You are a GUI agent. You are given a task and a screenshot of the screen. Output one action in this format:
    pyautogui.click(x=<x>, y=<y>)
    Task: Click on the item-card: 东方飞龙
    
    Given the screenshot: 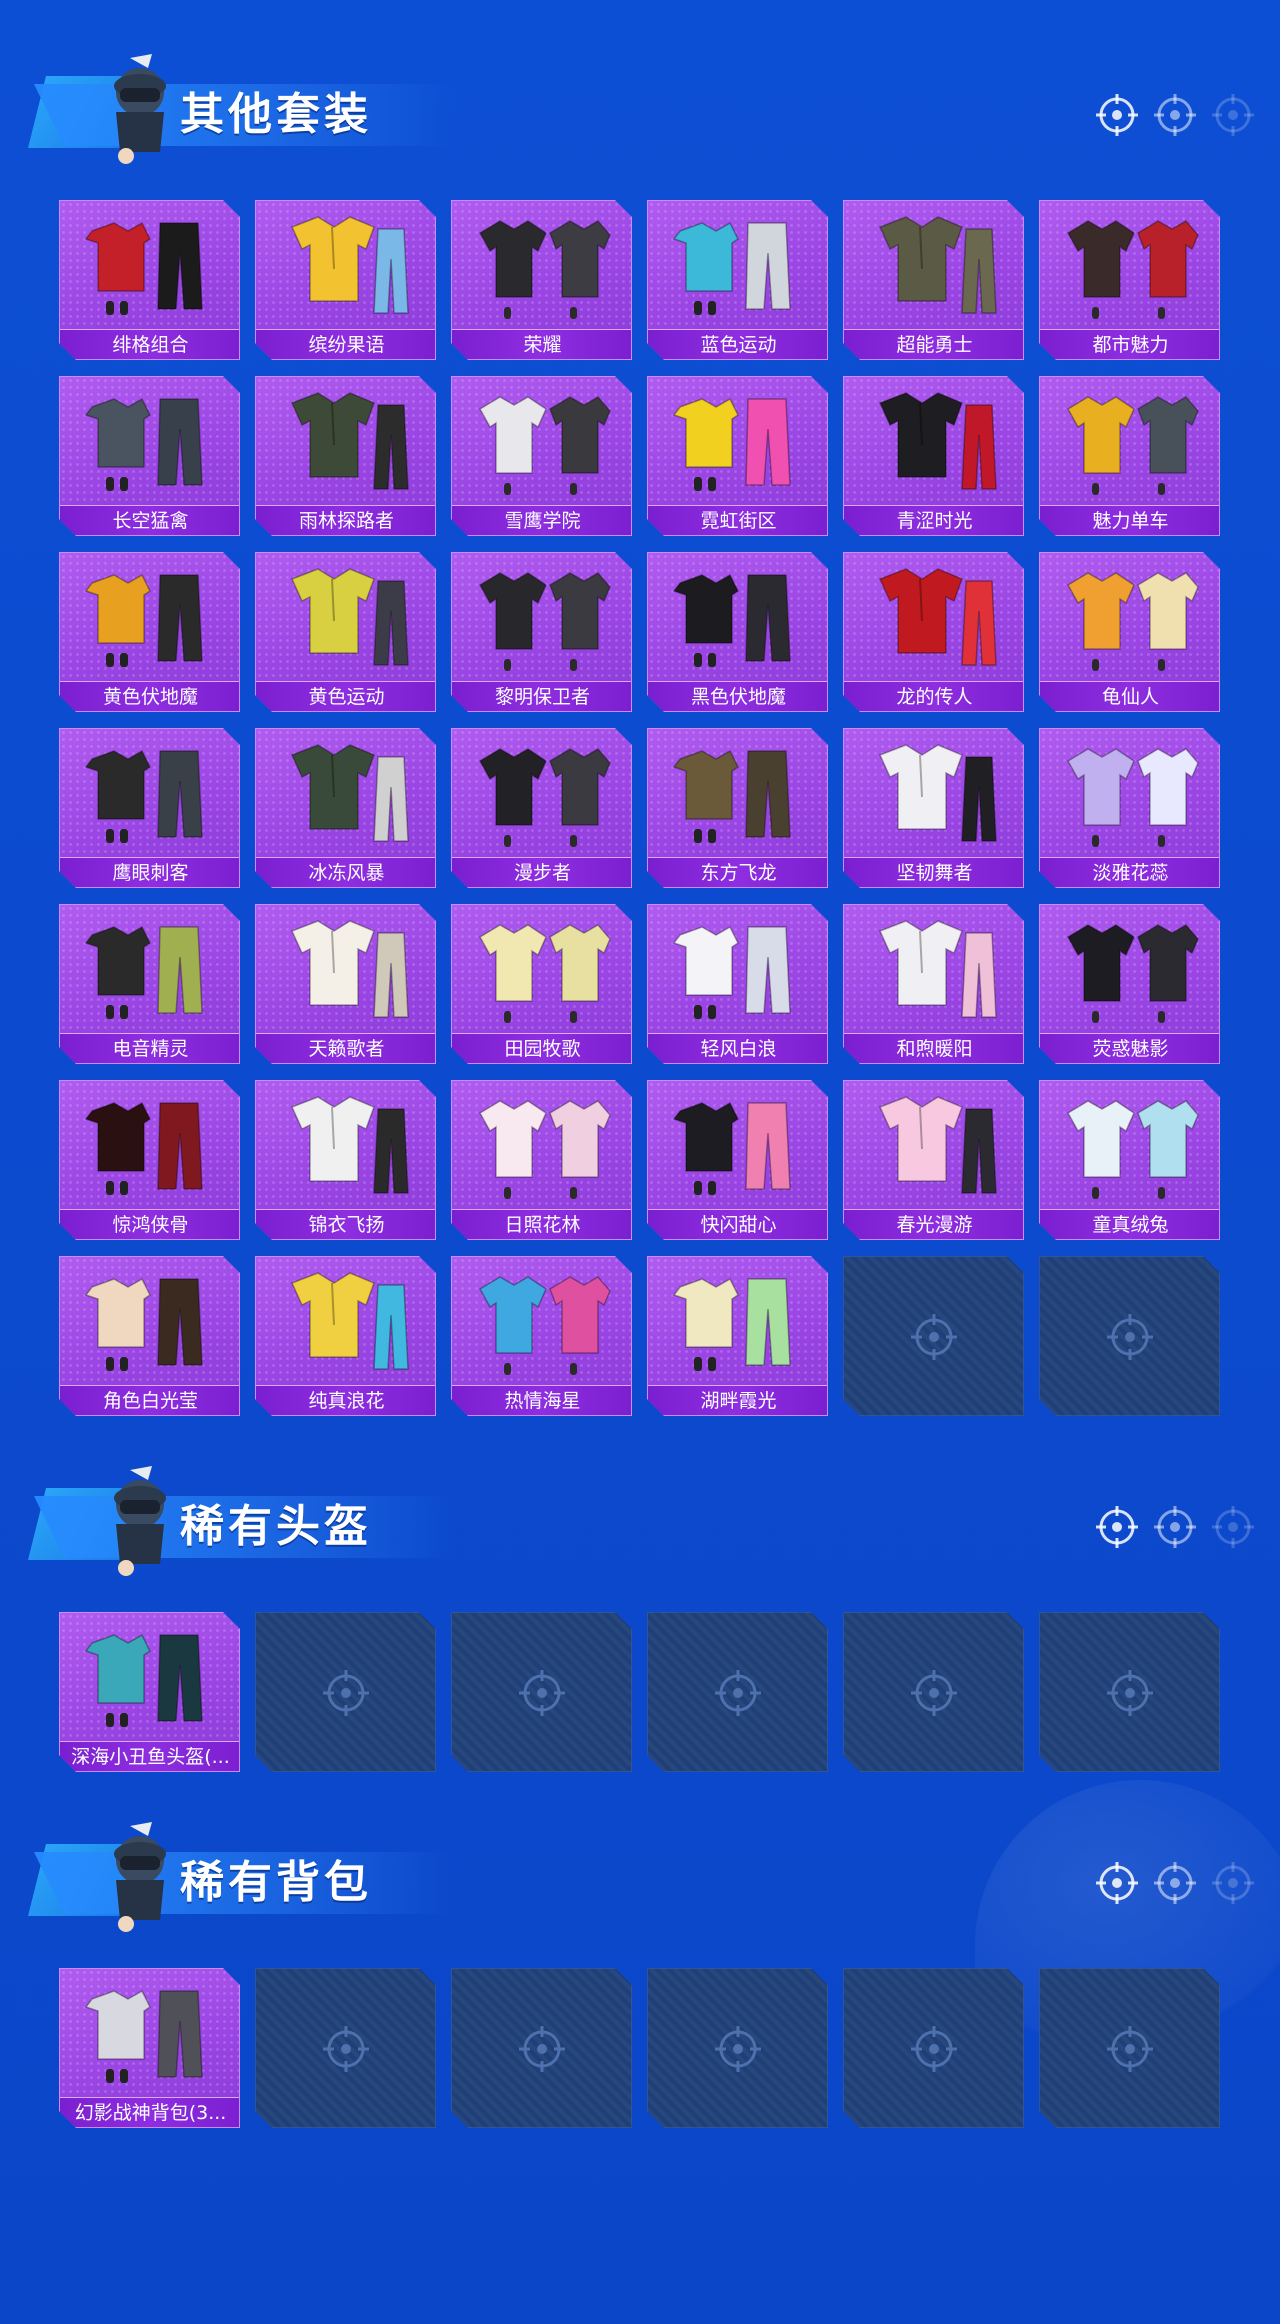 What is the action you would take?
    pyautogui.click(x=737, y=808)
    